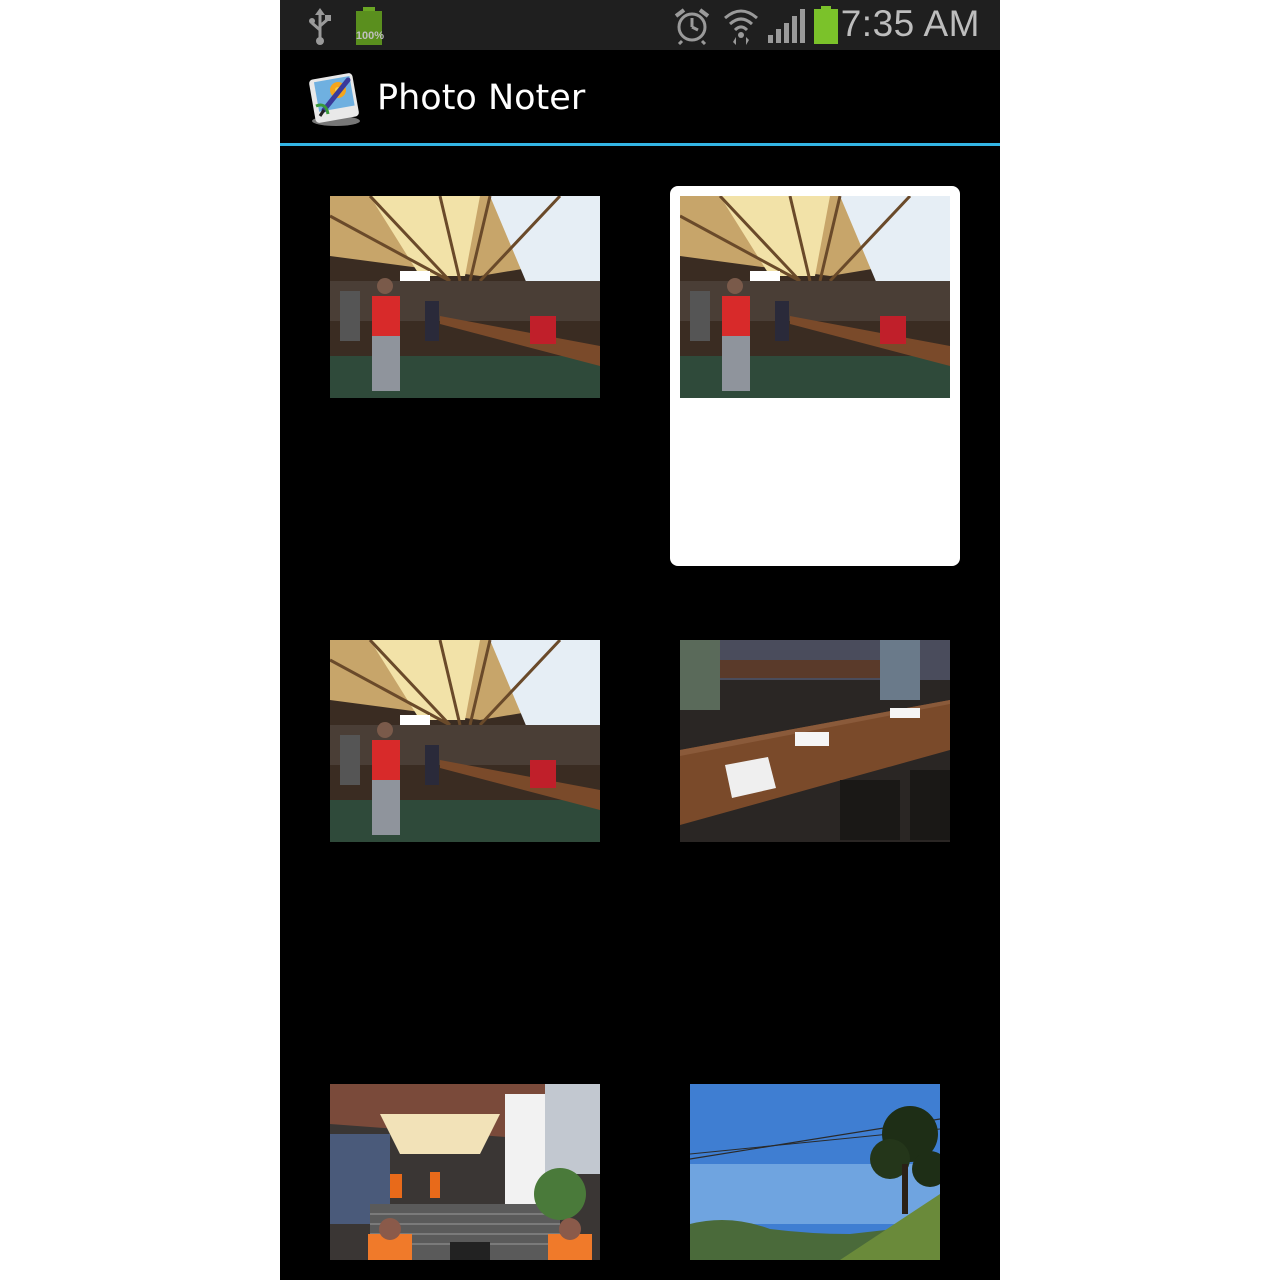 The image size is (1280, 1280). Describe the element at coordinates (481, 98) in the screenshot. I see `app-title: Photo Noter` at that location.